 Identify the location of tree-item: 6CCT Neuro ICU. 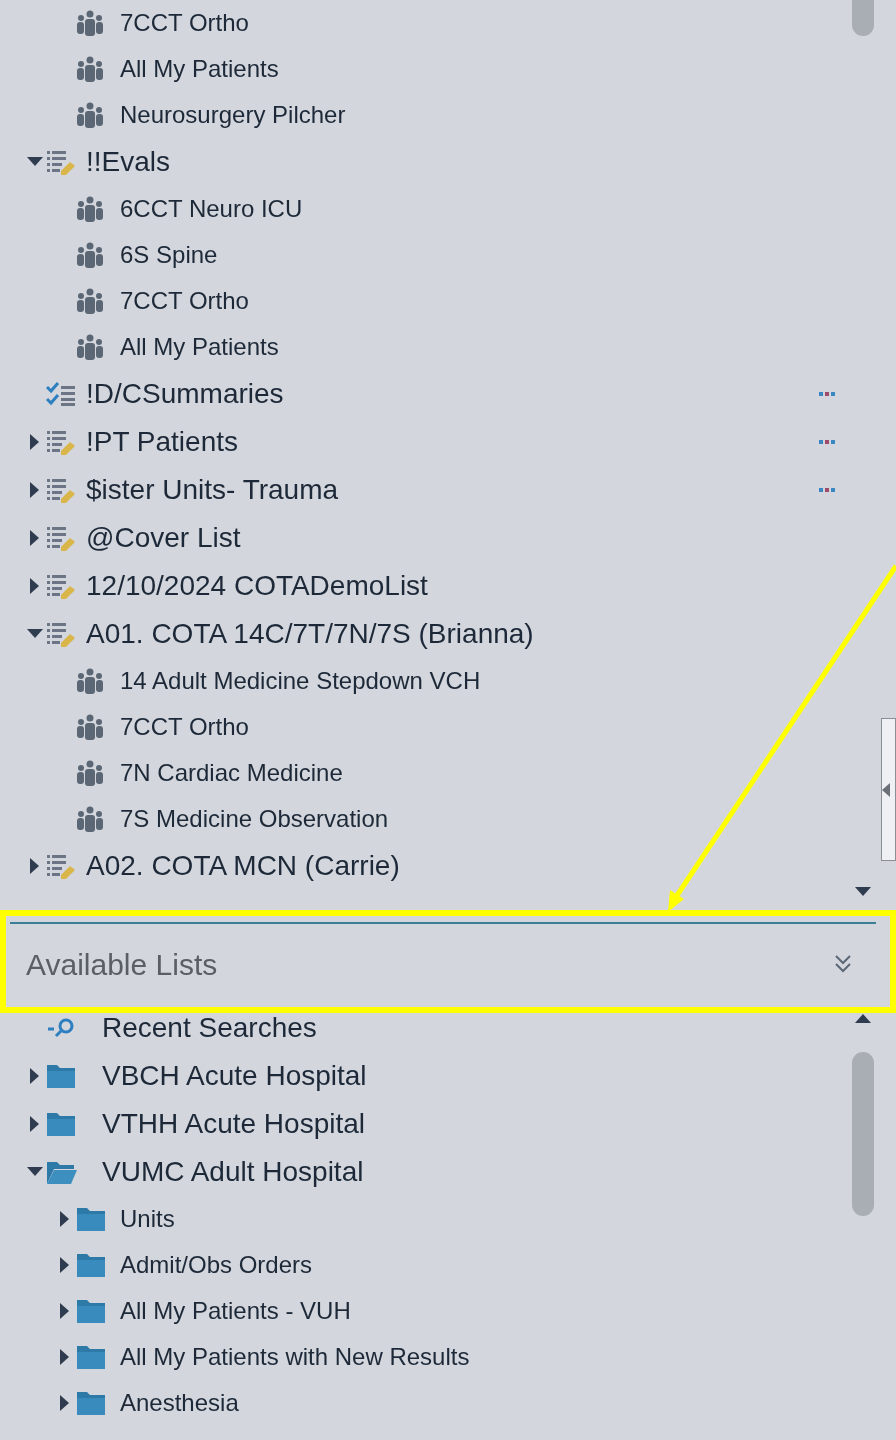
(211, 209).